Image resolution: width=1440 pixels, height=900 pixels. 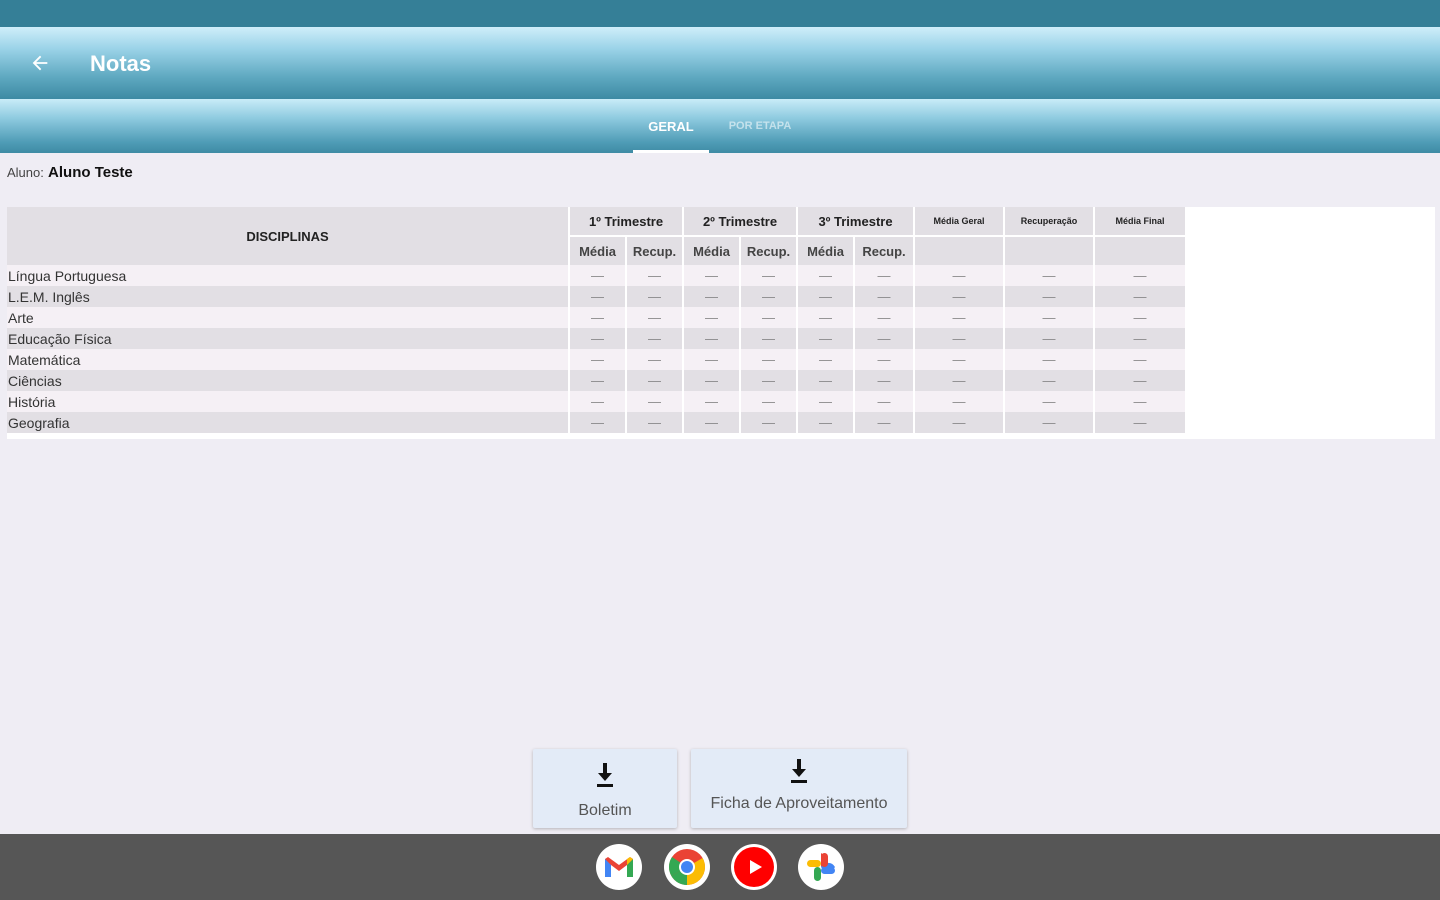 What do you see at coordinates (288, 296) in the screenshot?
I see `discipline-name: L.E.M. Inglês` at bounding box center [288, 296].